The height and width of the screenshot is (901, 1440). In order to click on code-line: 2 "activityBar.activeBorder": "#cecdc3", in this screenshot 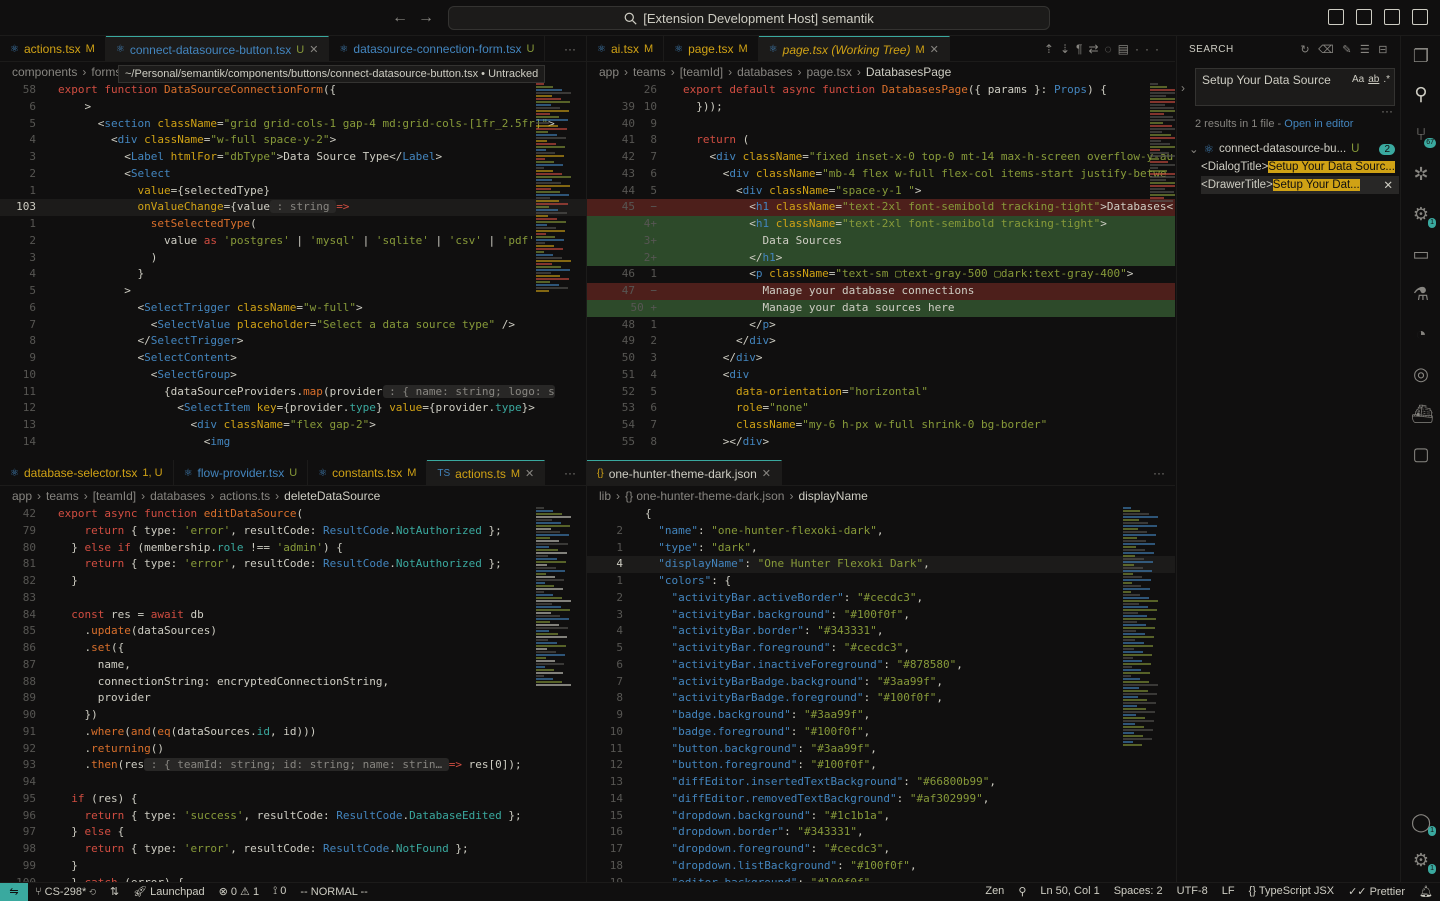, I will do `click(881, 598)`.